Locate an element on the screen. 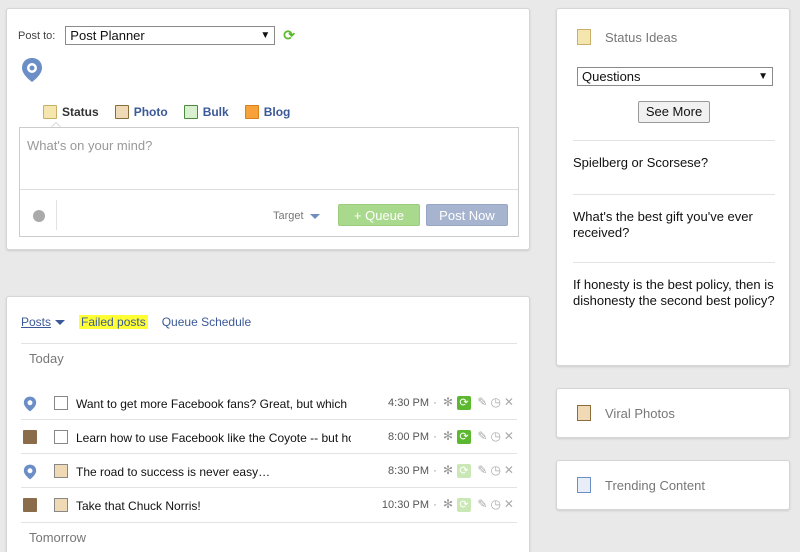 The height and width of the screenshot is (552, 800). viral-photos-title: Viral Photos is located at coordinates (640, 413).